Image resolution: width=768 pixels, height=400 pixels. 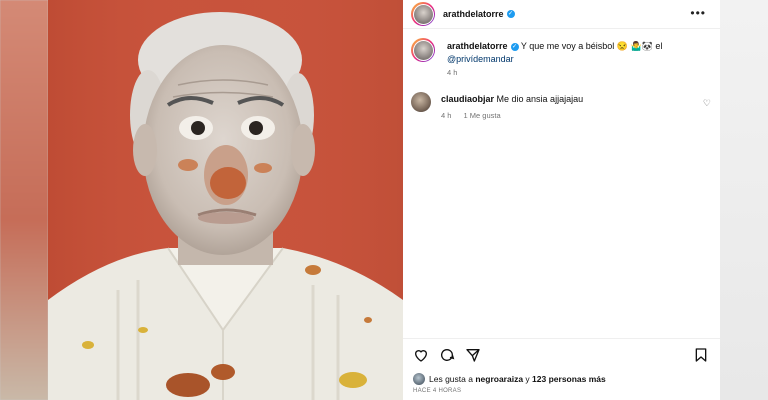 I want to click on more-icon: •••, so click(x=698, y=13).